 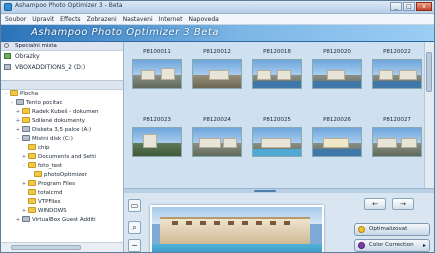 I want to click on app-icon, so click(x=8, y=7).